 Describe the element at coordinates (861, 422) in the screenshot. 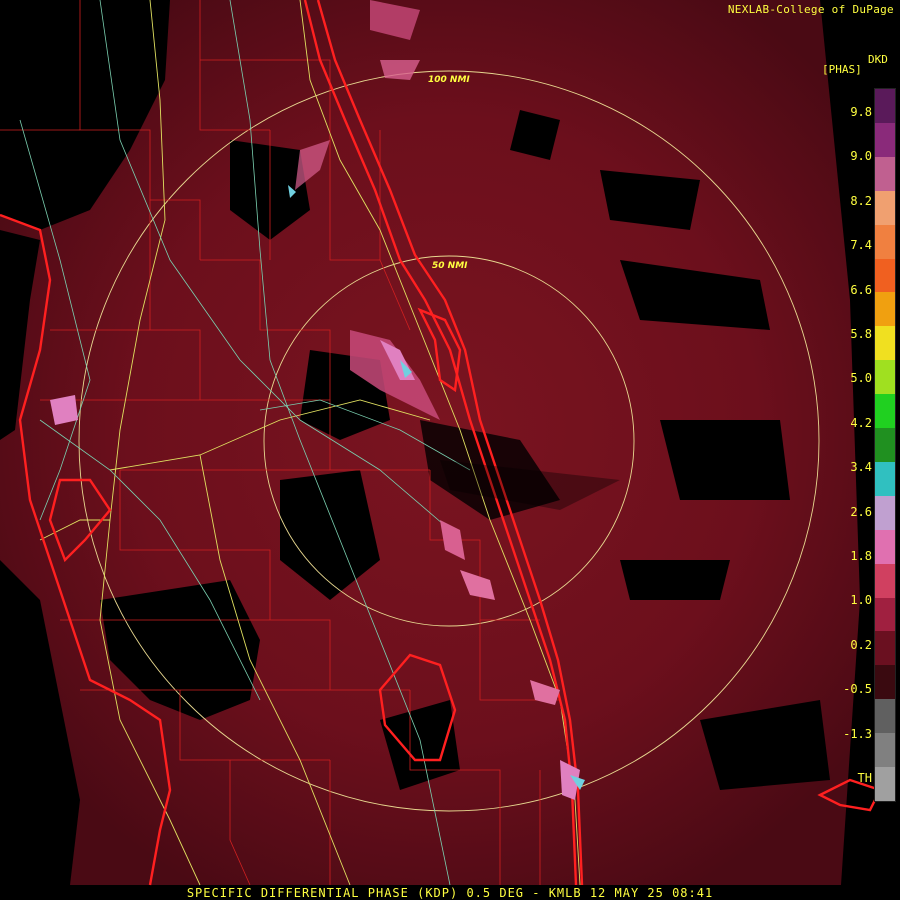

I see `color-scale-tick-label: 4.2` at that location.